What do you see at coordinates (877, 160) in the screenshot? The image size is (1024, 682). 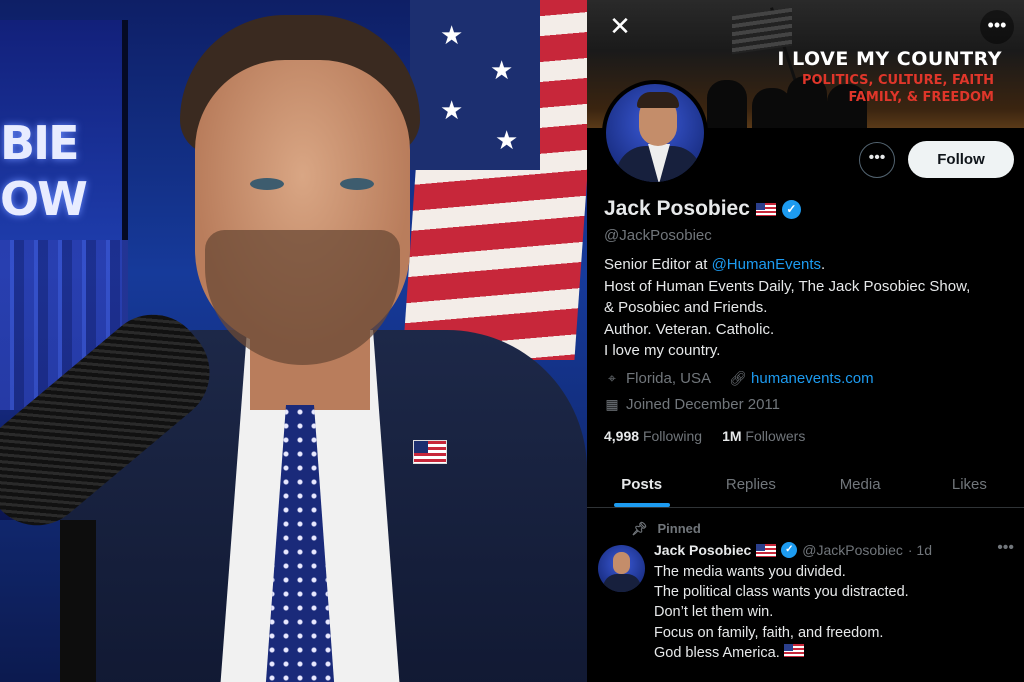 I see `more-options-button: •••` at bounding box center [877, 160].